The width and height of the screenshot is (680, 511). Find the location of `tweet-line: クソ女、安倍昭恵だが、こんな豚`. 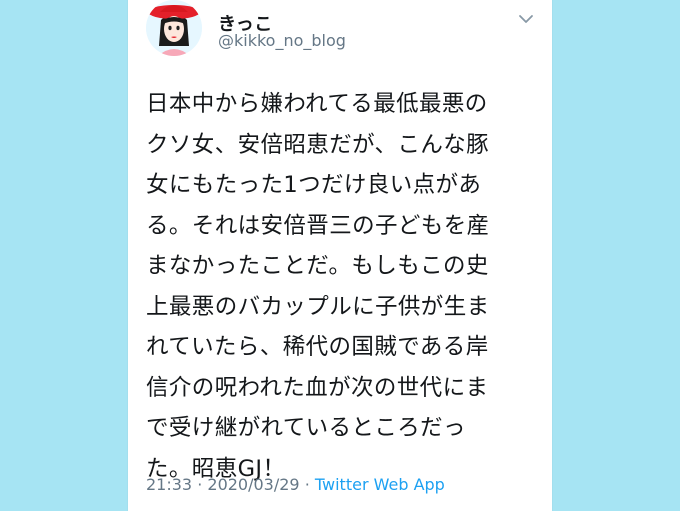

tweet-line: クソ女、安倍昭恵だが、こんな豚 is located at coordinates (318, 144).